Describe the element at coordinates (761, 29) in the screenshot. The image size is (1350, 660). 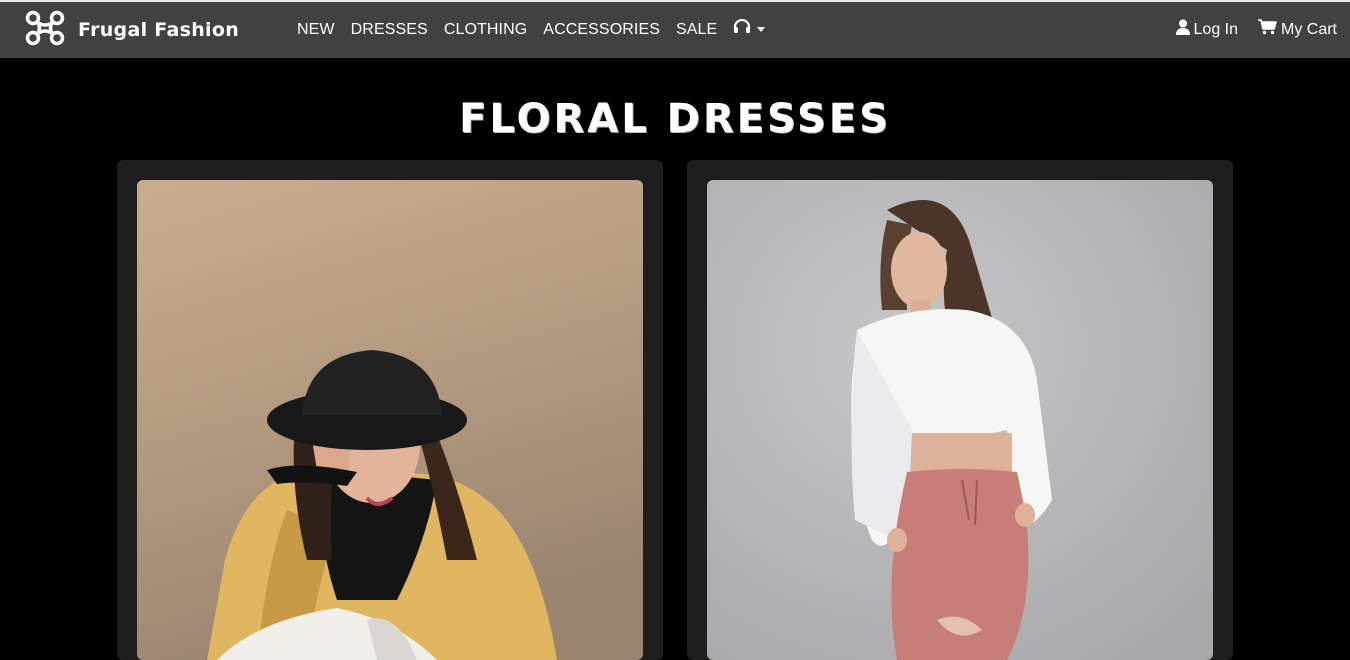
I see `chevron-down-icon` at that location.